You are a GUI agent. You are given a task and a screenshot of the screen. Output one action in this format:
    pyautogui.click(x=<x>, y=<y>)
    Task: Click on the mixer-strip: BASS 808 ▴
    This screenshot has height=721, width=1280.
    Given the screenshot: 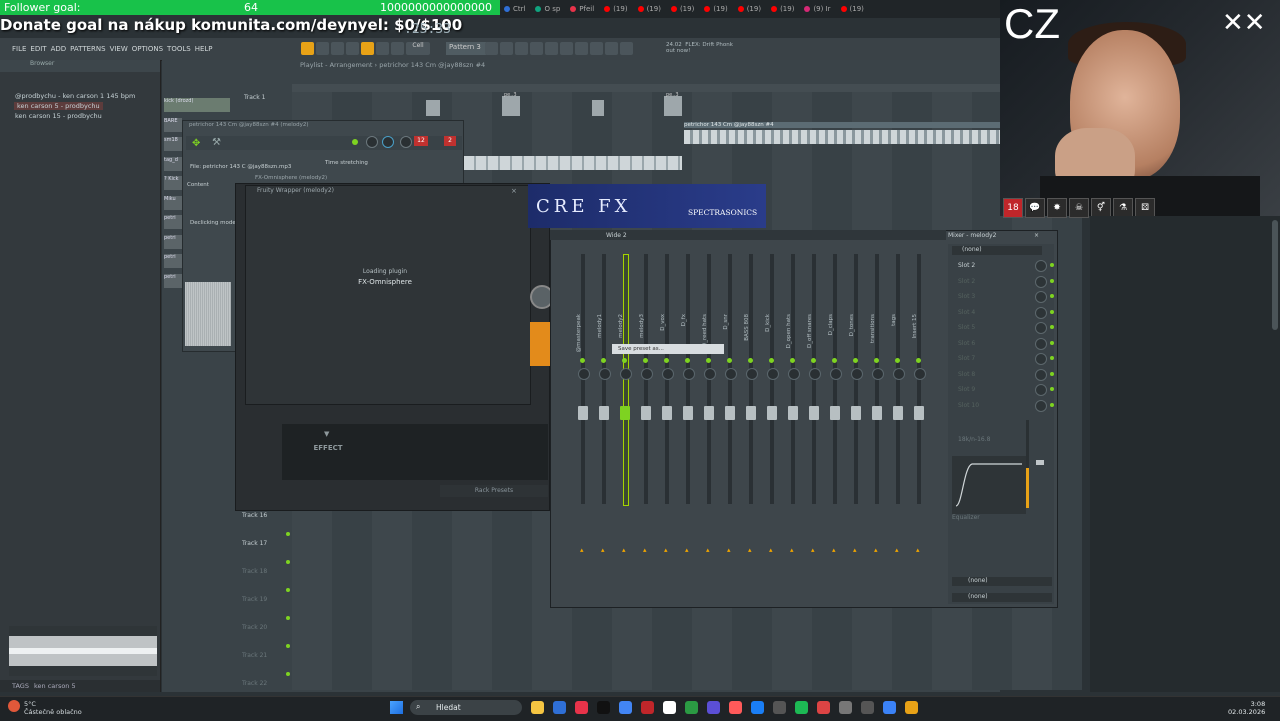 What is the action you would take?
    pyautogui.click(x=751, y=429)
    